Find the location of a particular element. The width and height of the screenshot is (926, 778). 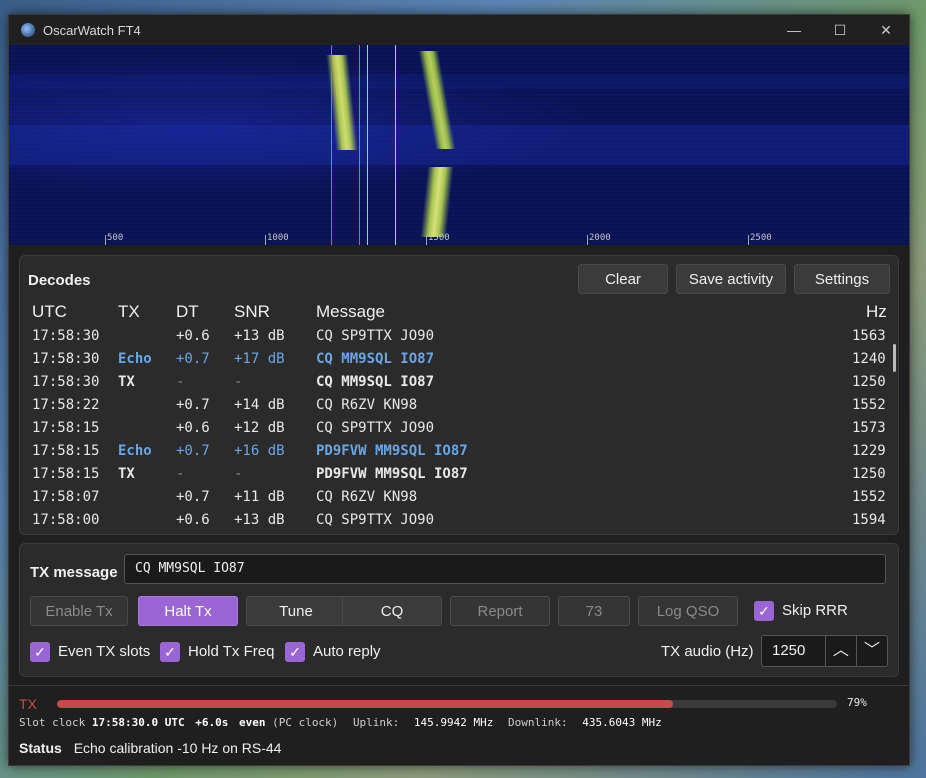

tx-message-value: CQ MM9SQL IO87 is located at coordinates (190, 568).